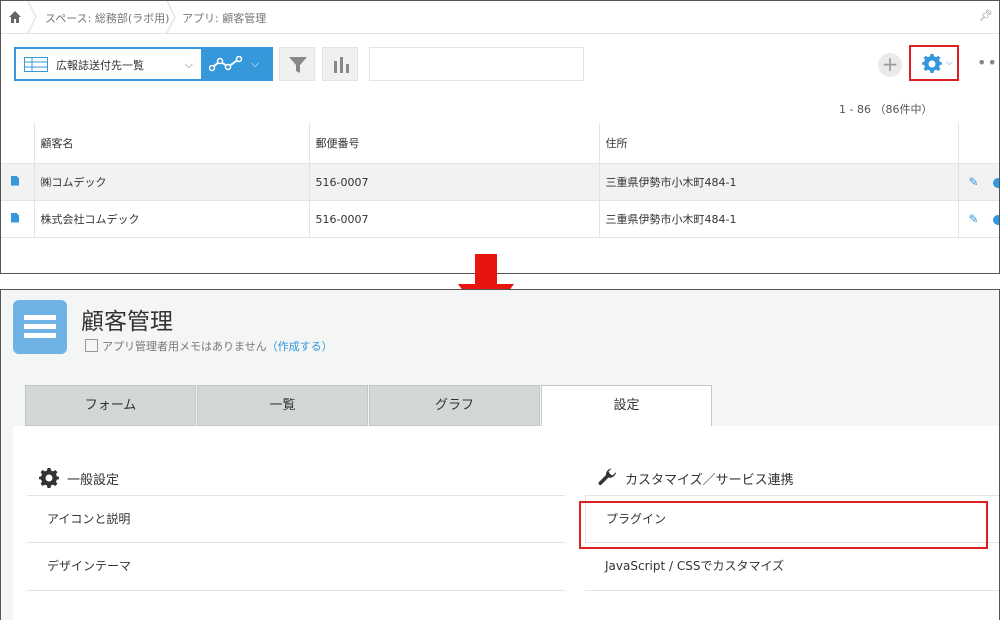 This screenshot has height=620, width=1000. What do you see at coordinates (783, 525) in the screenshot?
I see `plugin-highlight-box` at bounding box center [783, 525].